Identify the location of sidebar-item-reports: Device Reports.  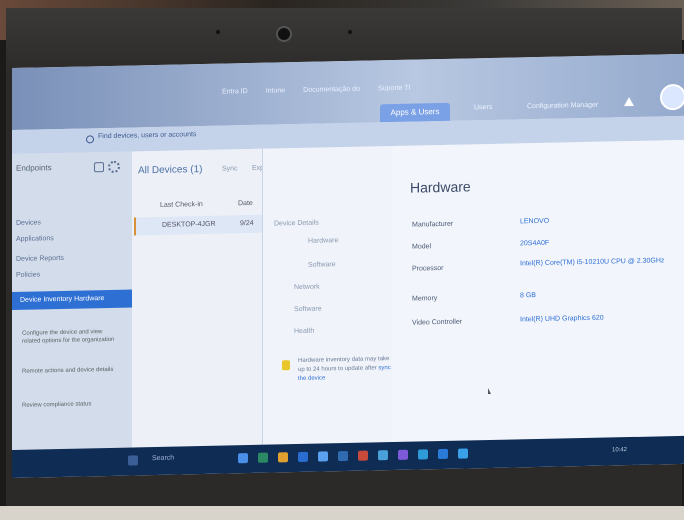
(40, 259).